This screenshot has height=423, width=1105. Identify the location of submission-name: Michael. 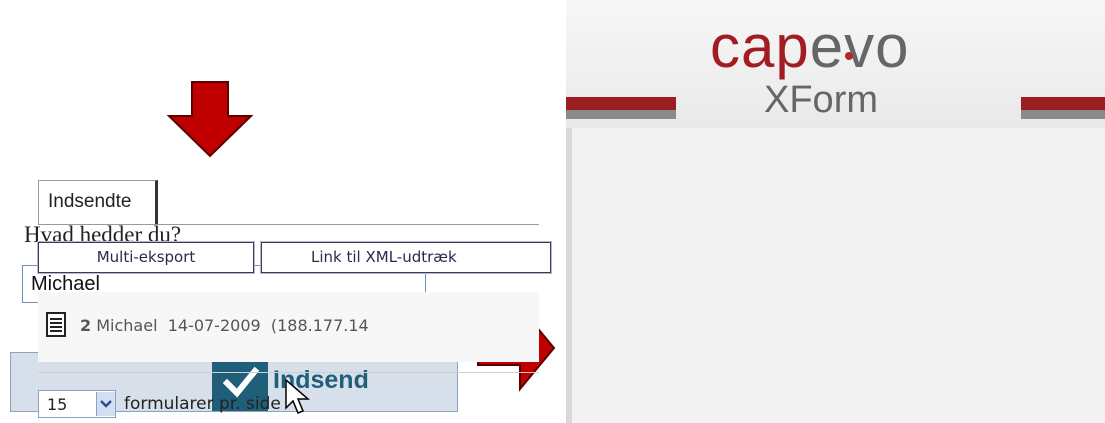
(127, 325).